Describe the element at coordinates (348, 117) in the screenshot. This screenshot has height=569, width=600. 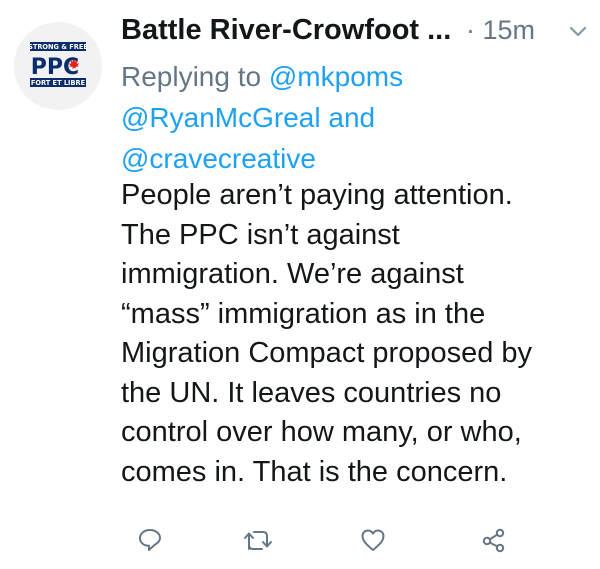
I see `reply-connector: and` at that location.